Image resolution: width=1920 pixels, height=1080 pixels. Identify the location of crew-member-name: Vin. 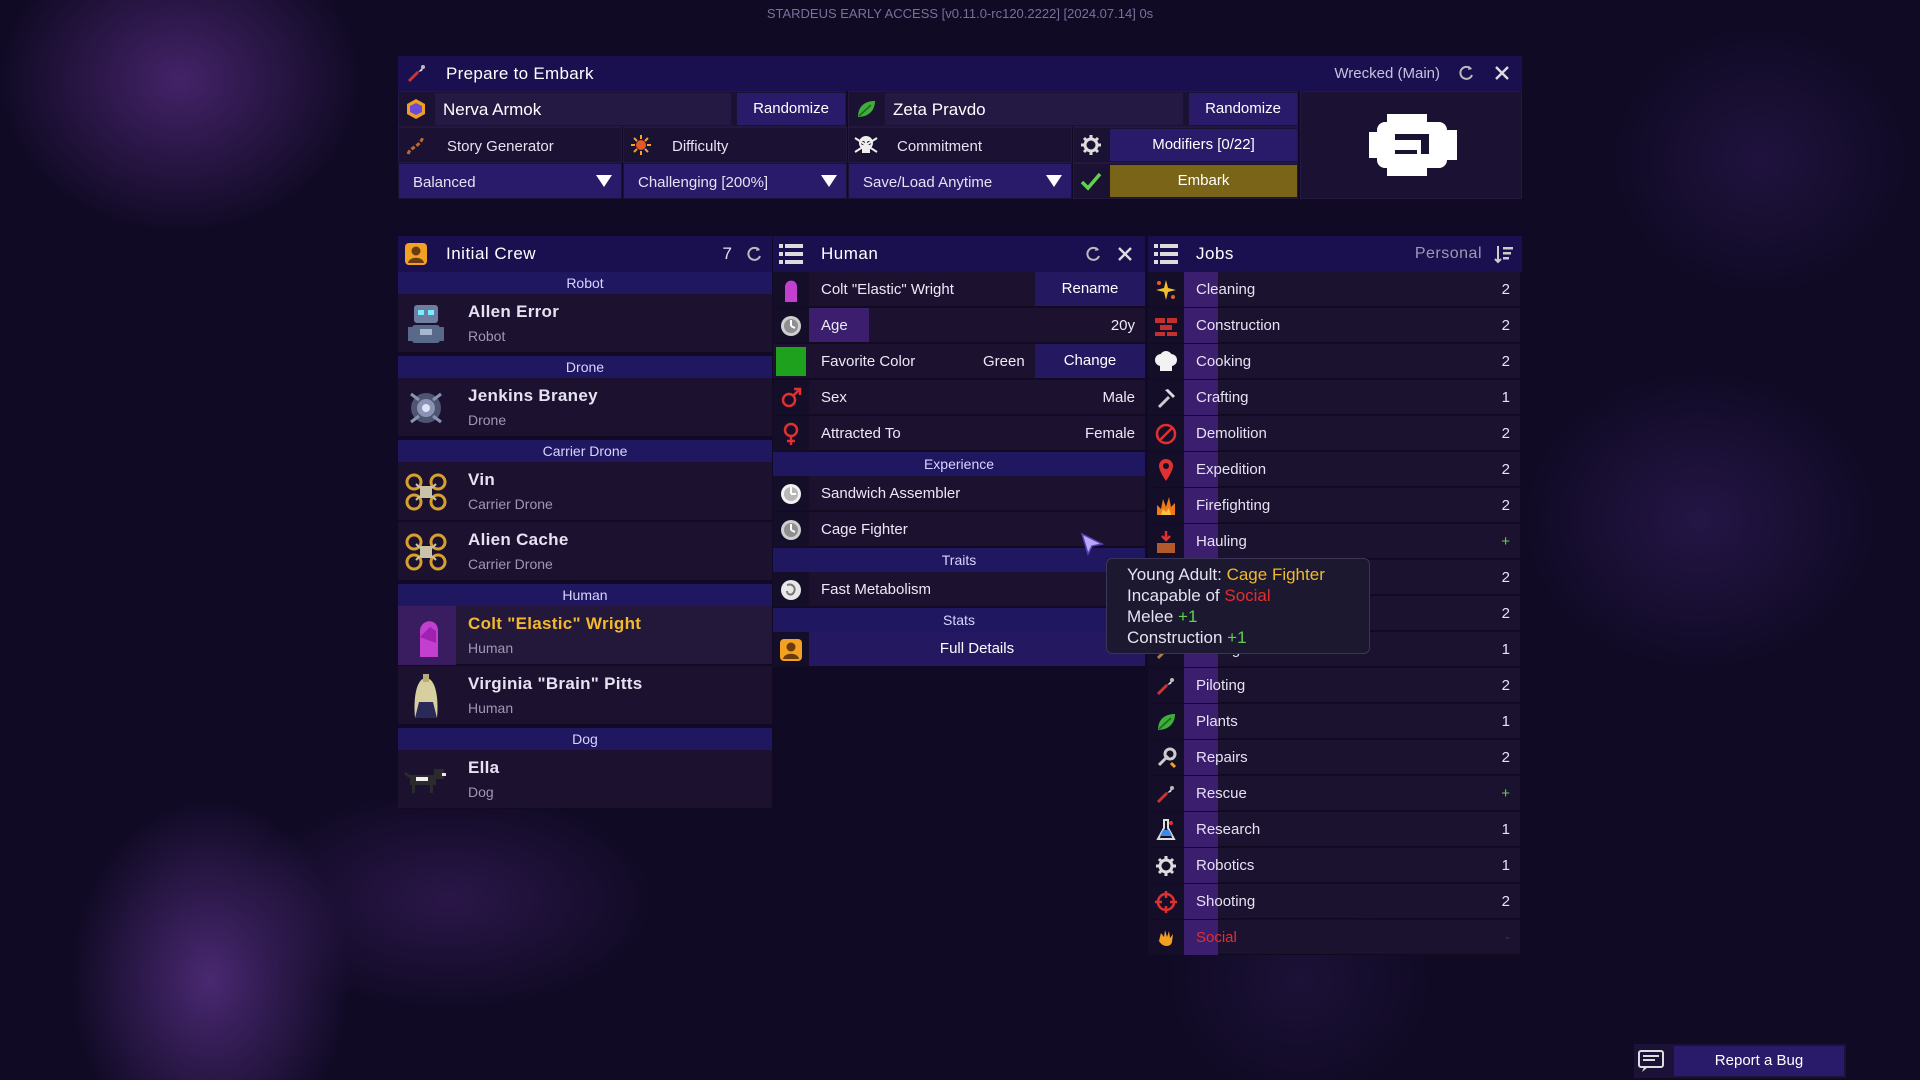
(482, 479).